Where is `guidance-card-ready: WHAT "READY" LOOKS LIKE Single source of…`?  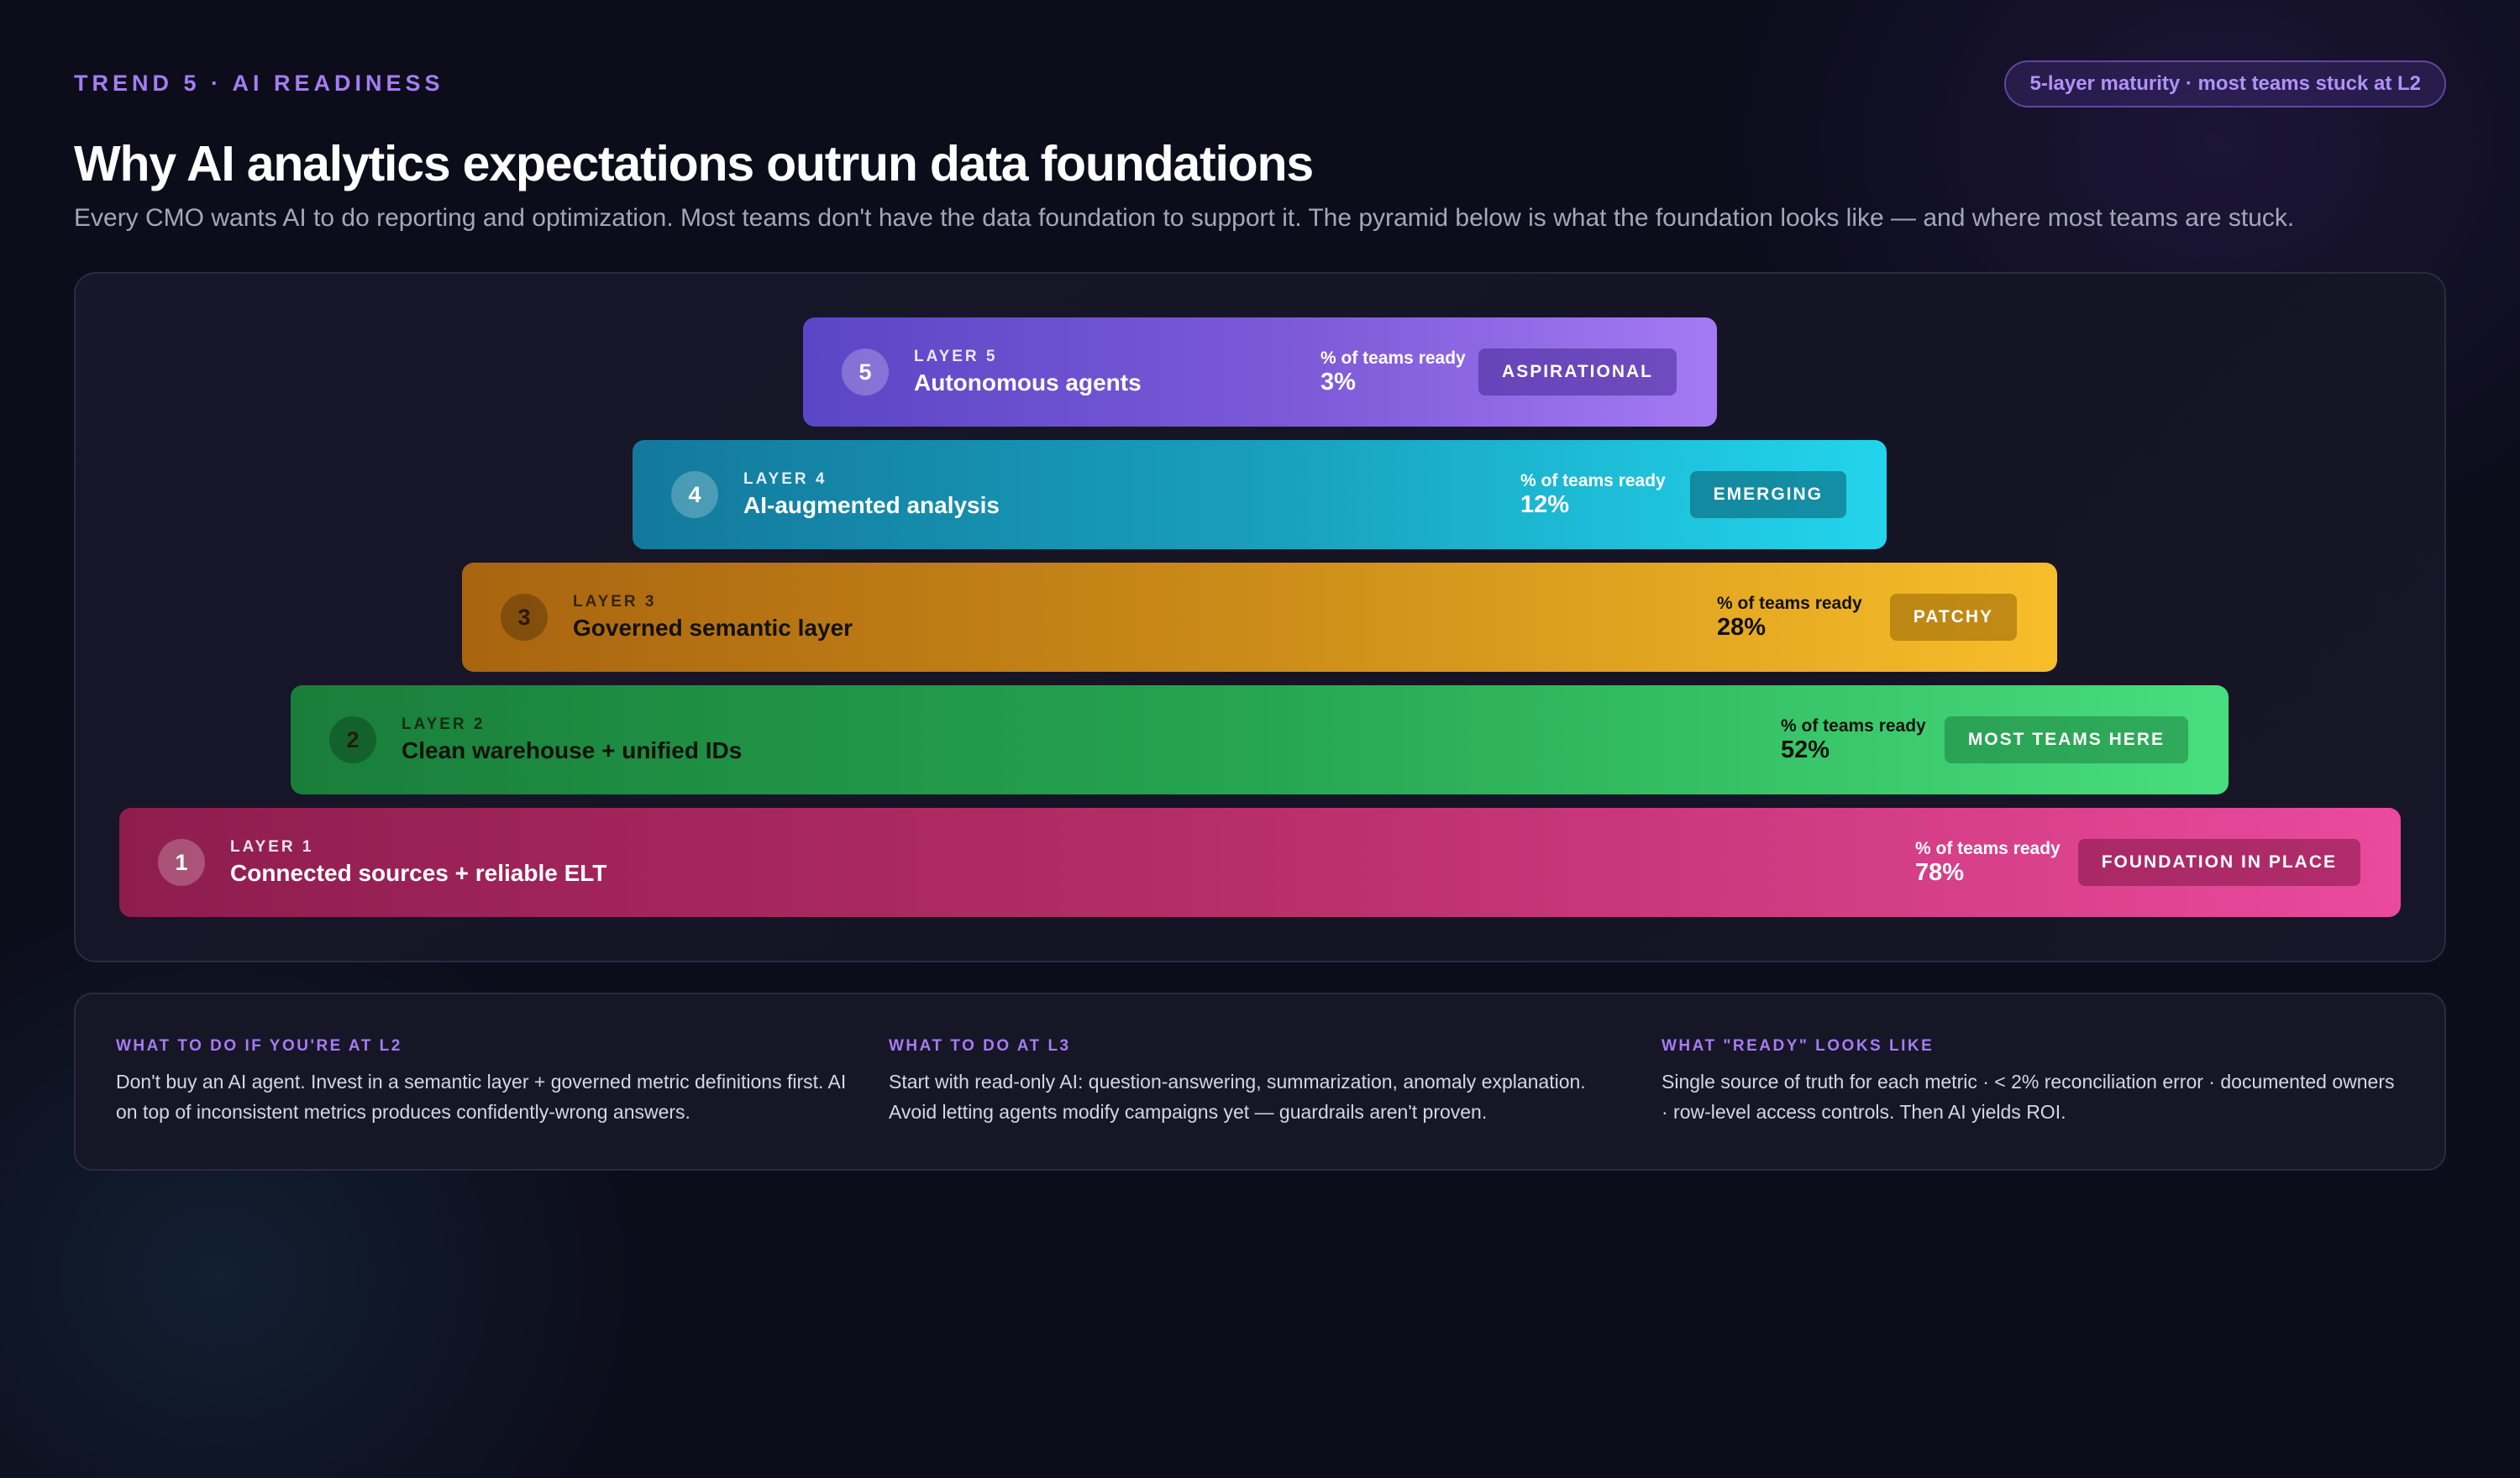
guidance-card-ready: WHAT "READY" LOOKS LIKE Single source of… is located at coordinates (2031, 1081).